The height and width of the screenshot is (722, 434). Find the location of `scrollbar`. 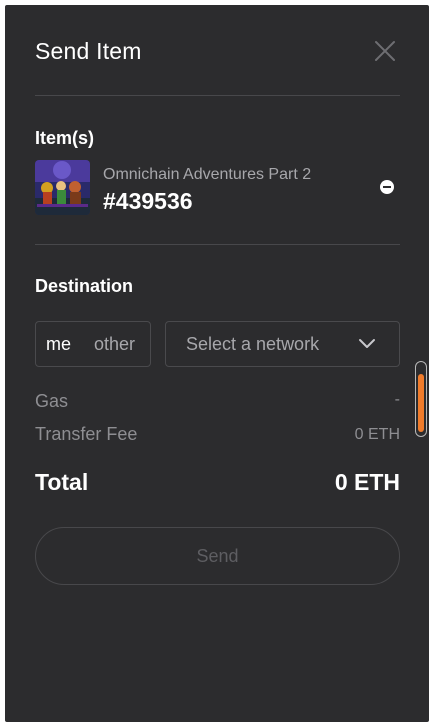

scrollbar is located at coordinates (421, 399).